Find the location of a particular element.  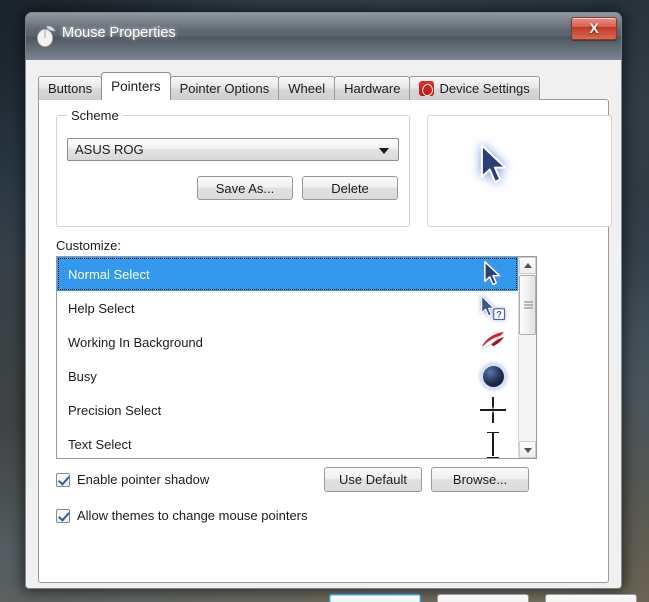

list-item-text-select: Text Select is located at coordinates (287, 442).